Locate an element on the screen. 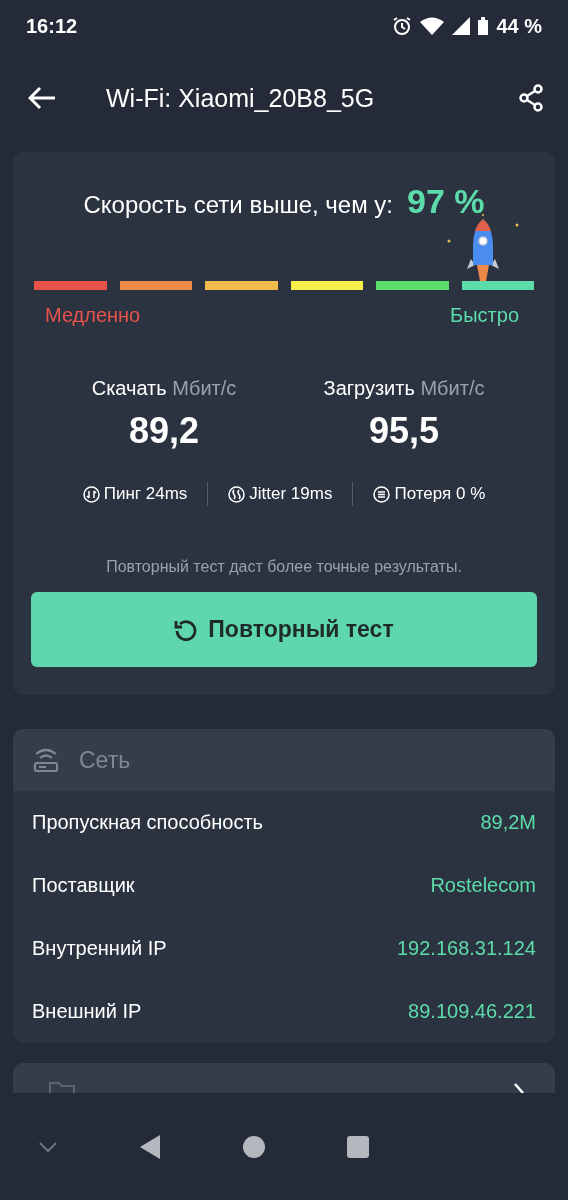 This screenshot has width=568, height=1200. chevron-down-icon is located at coordinates (48, 1146).